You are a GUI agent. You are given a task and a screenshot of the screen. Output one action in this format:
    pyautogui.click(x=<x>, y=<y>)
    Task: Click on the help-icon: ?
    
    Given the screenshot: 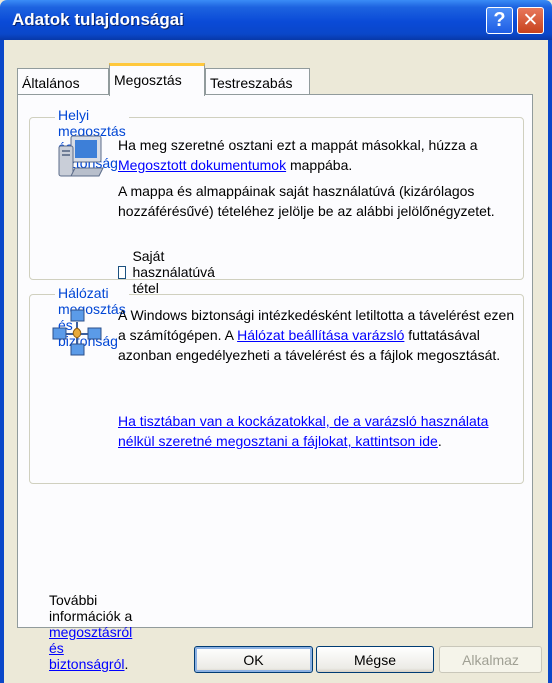 What is the action you would take?
    pyautogui.click(x=499, y=20)
    